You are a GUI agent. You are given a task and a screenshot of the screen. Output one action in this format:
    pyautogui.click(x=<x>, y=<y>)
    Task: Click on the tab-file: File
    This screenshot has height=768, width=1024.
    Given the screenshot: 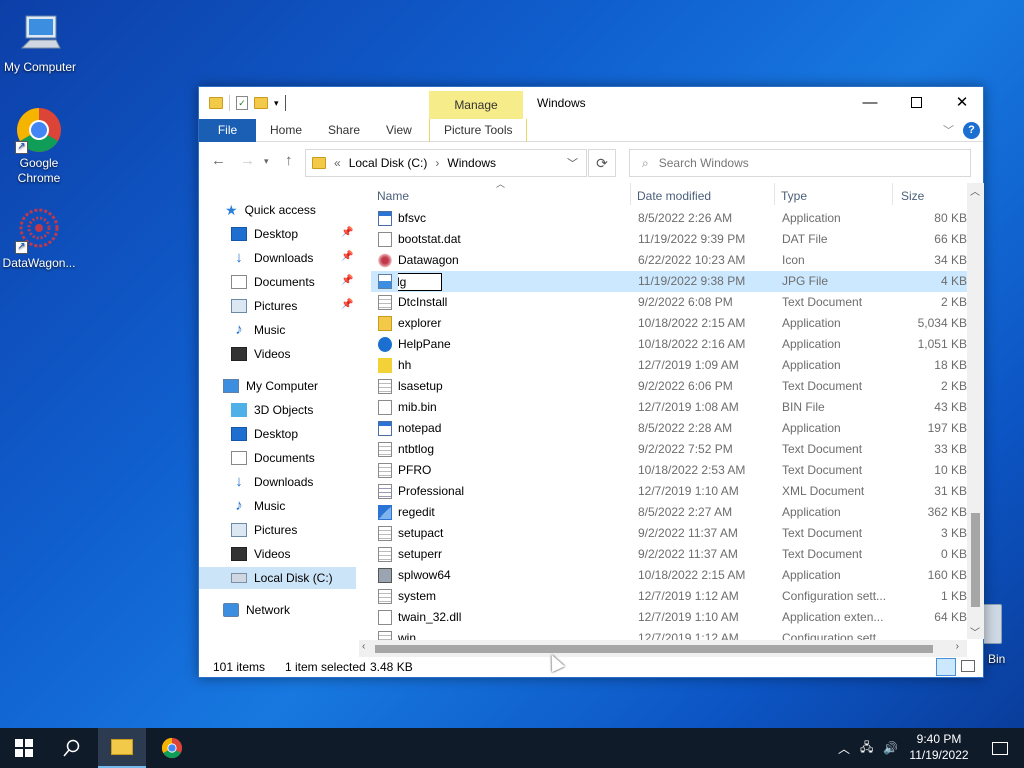 What is the action you would take?
    pyautogui.click(x=227, y=130)
    